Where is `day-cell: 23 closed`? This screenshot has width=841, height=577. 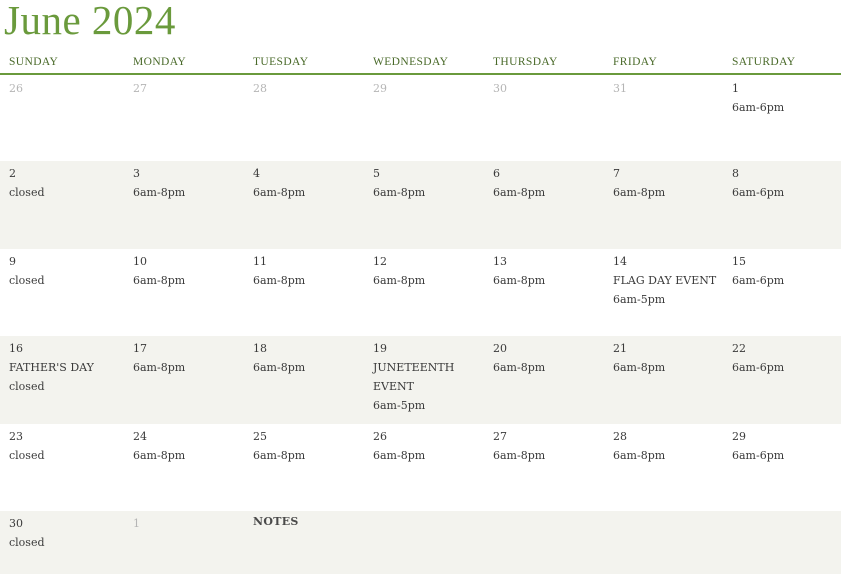 day-cell: 23 closed is located at coordinates (27, 470).